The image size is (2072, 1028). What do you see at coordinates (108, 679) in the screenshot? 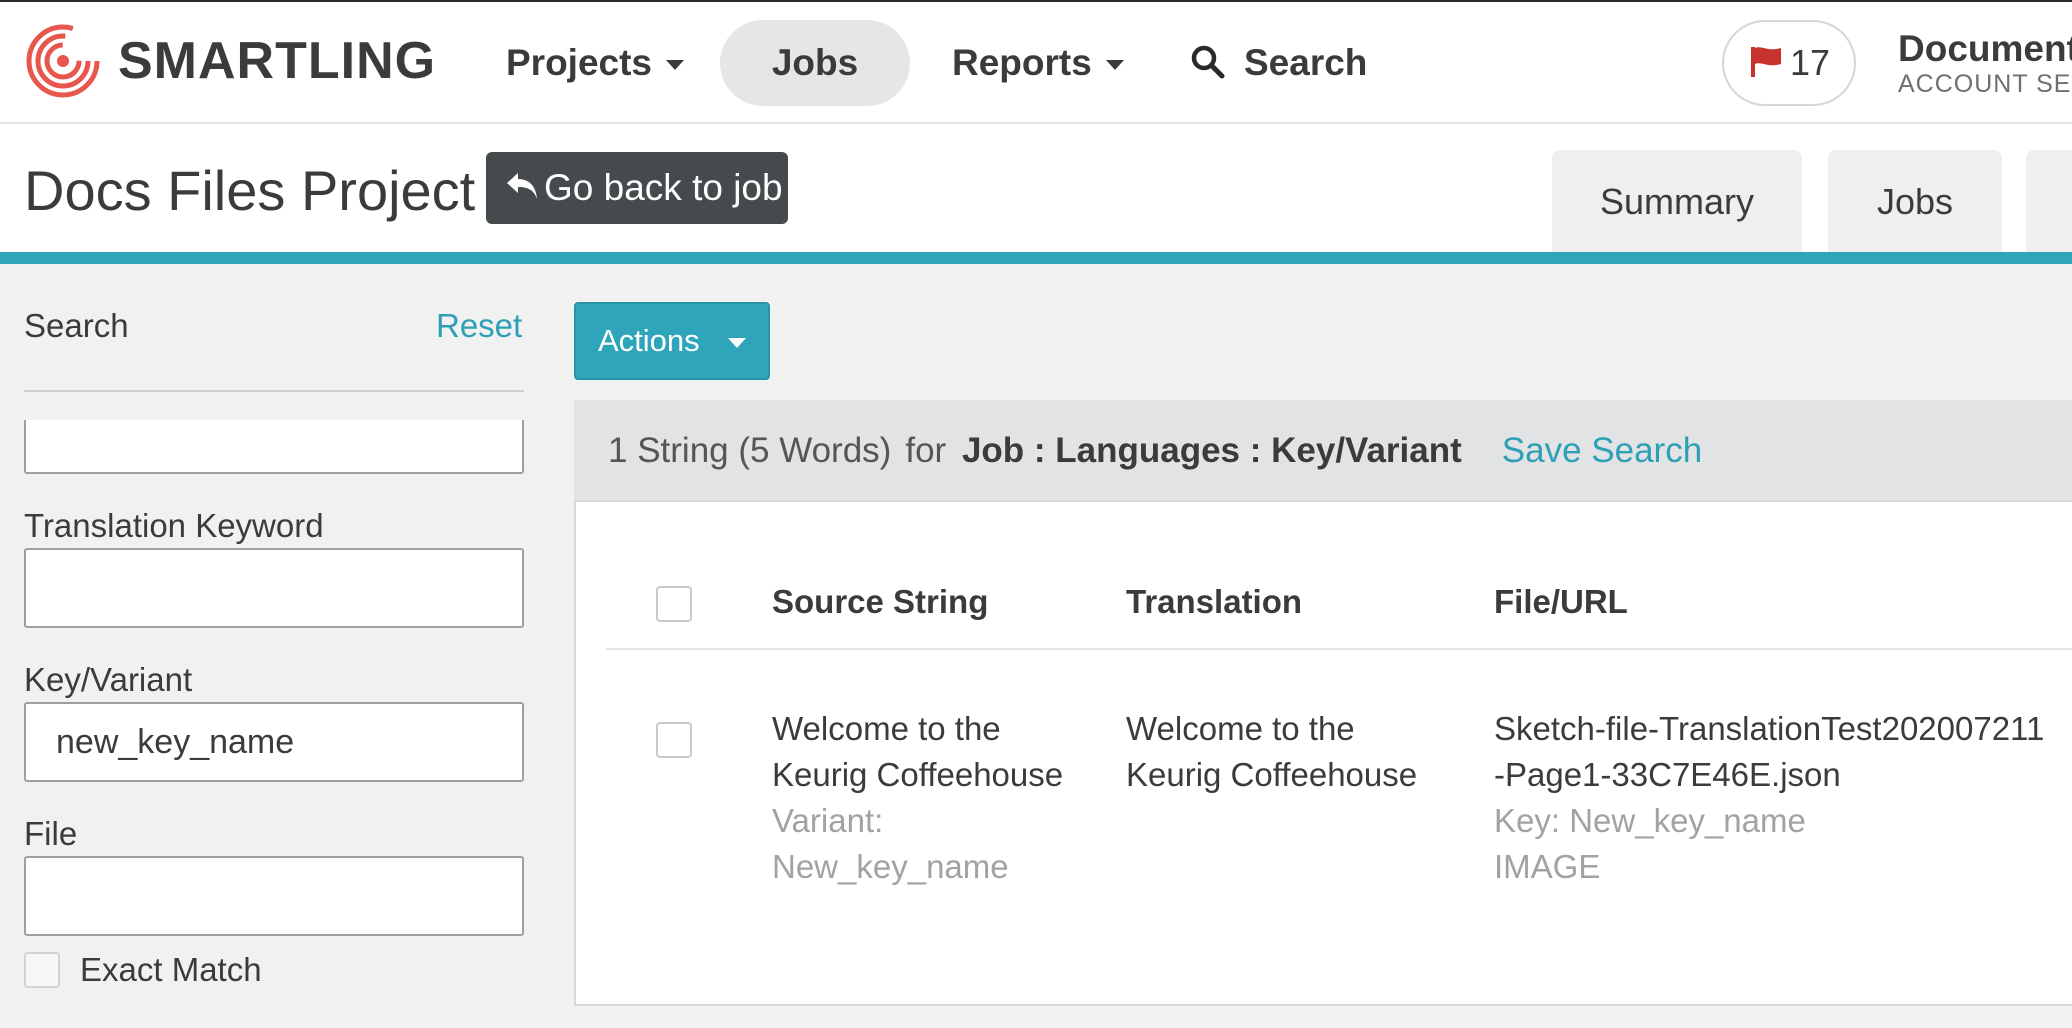
I see `key-variant-label: Key/Variant` at bounding box center [108, 679].